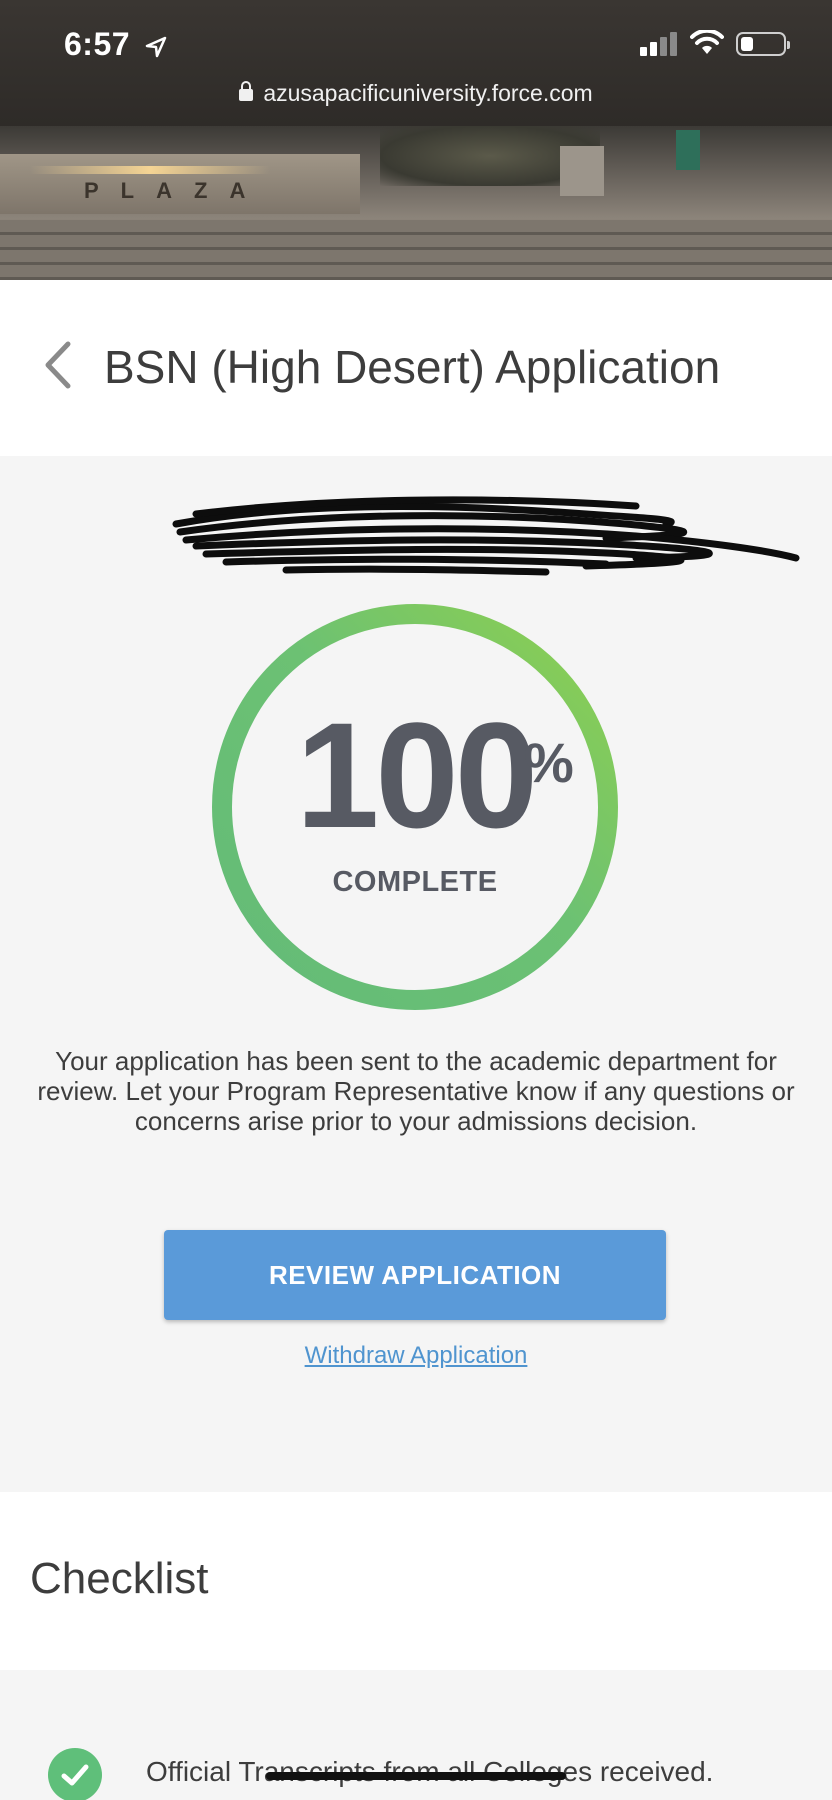  Describe the element at coordinates (58, 365) in the screenshot. I see `chevron-left-icon` at that location.